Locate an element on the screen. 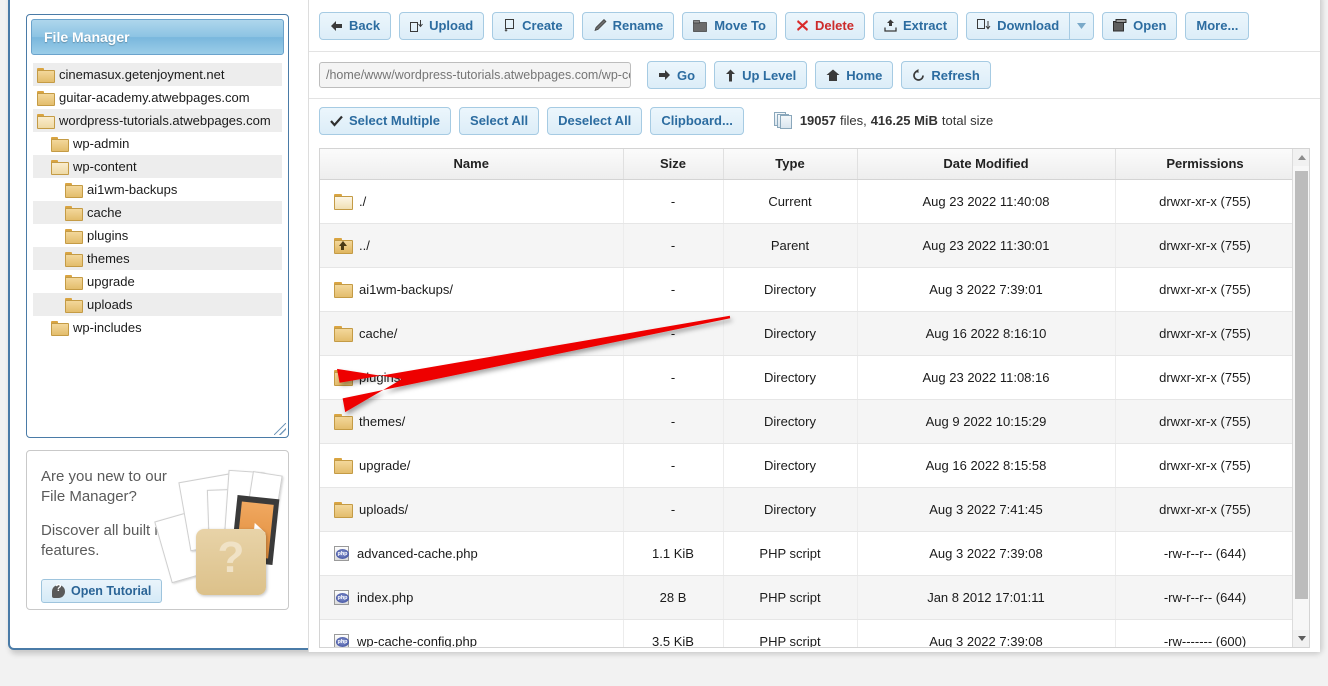 This screenshot has width=1328, height=686. scroll-up-button is located at coordinates (1301, 157).